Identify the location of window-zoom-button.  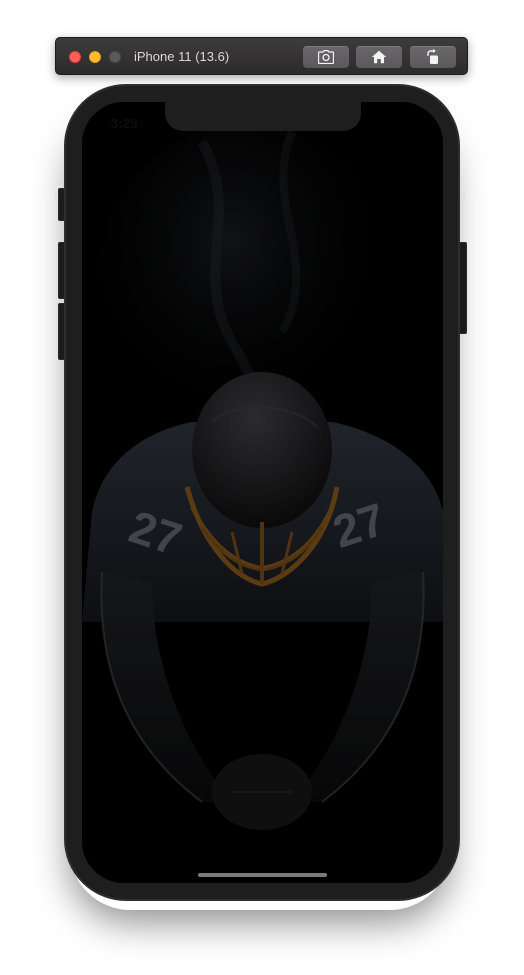
(115, 57).